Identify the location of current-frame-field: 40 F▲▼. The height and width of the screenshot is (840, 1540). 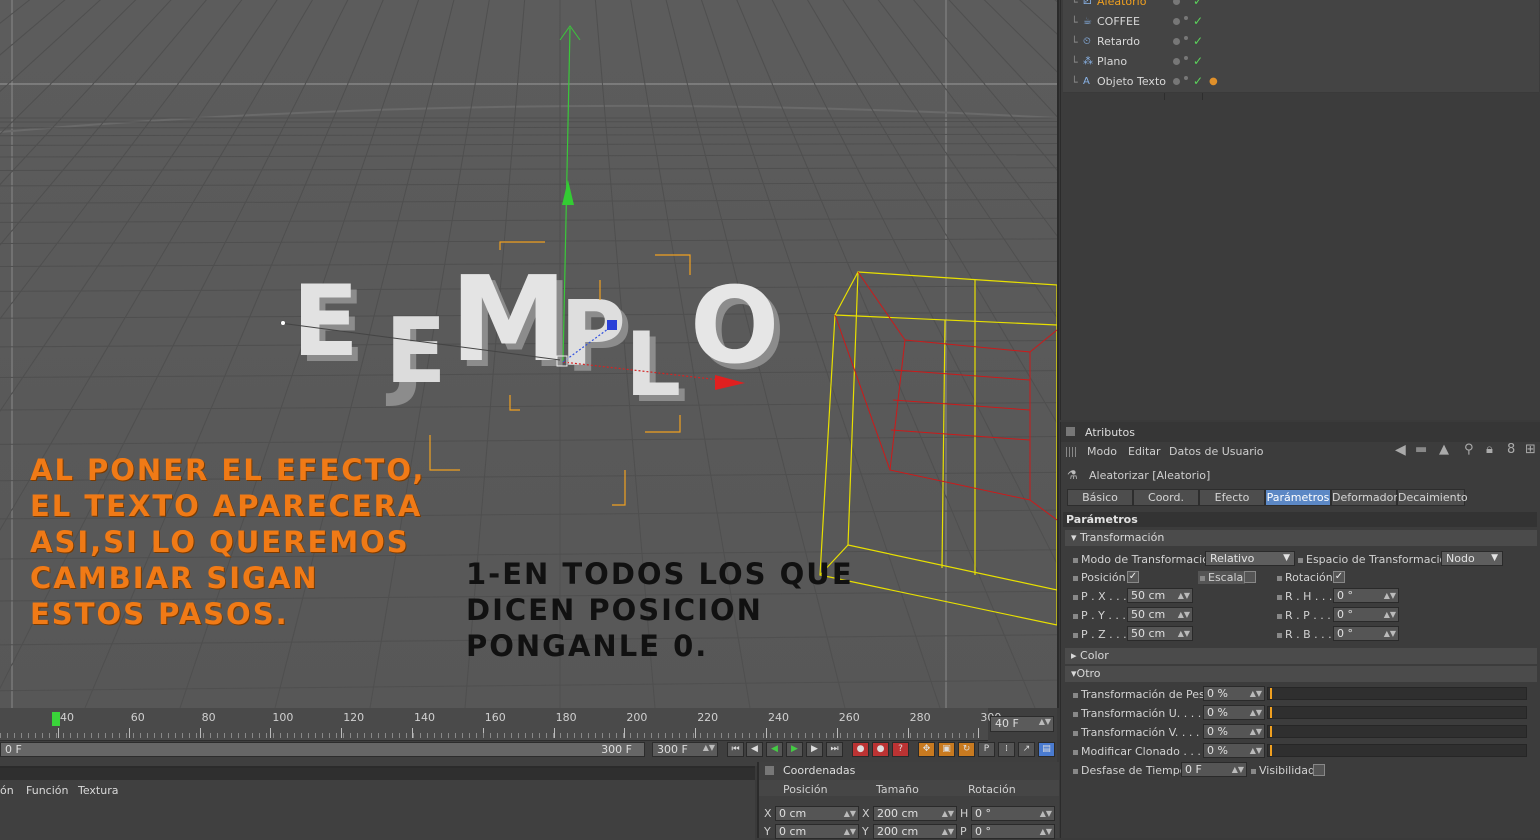
(1022, 724).